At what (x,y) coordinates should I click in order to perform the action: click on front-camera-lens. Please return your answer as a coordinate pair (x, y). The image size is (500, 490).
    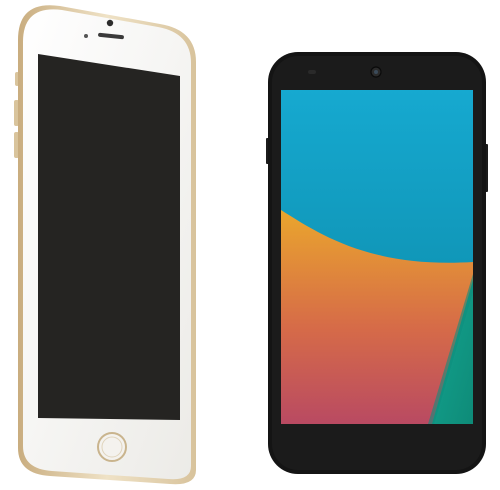
    Looking at the image, I should click on (376, 72).